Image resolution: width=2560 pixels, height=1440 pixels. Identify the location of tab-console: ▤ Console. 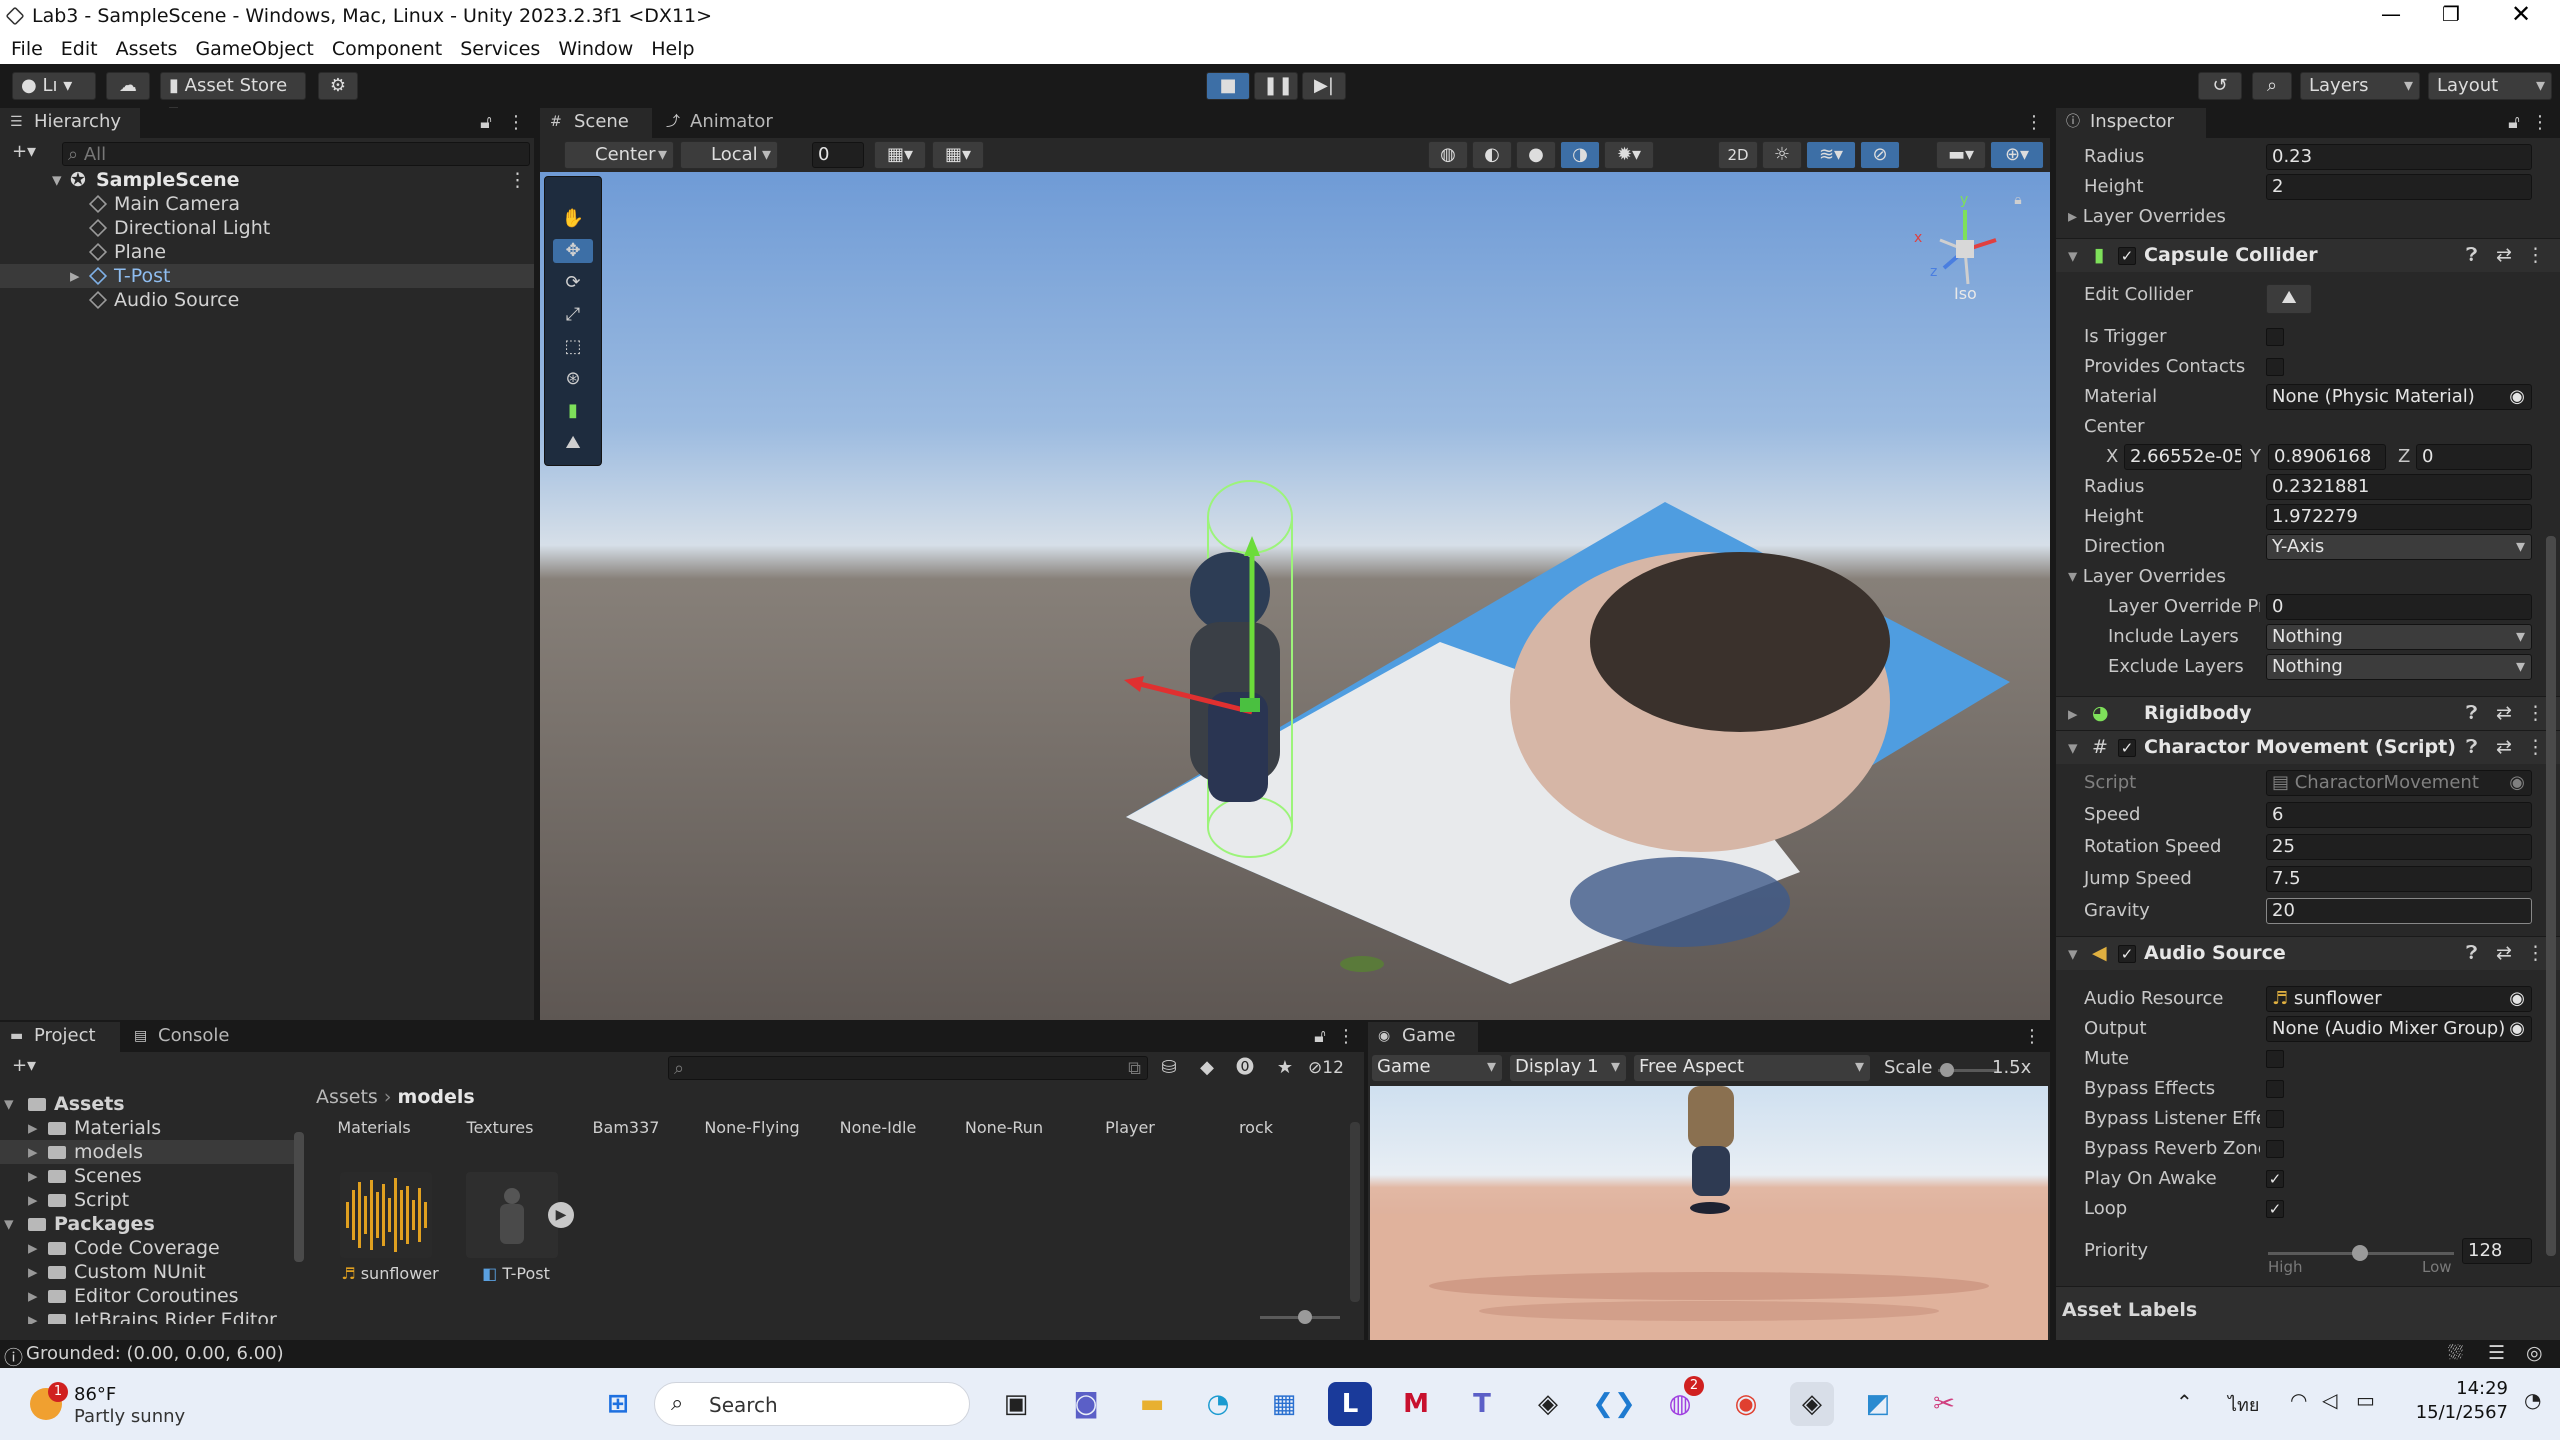
(186, 1037).